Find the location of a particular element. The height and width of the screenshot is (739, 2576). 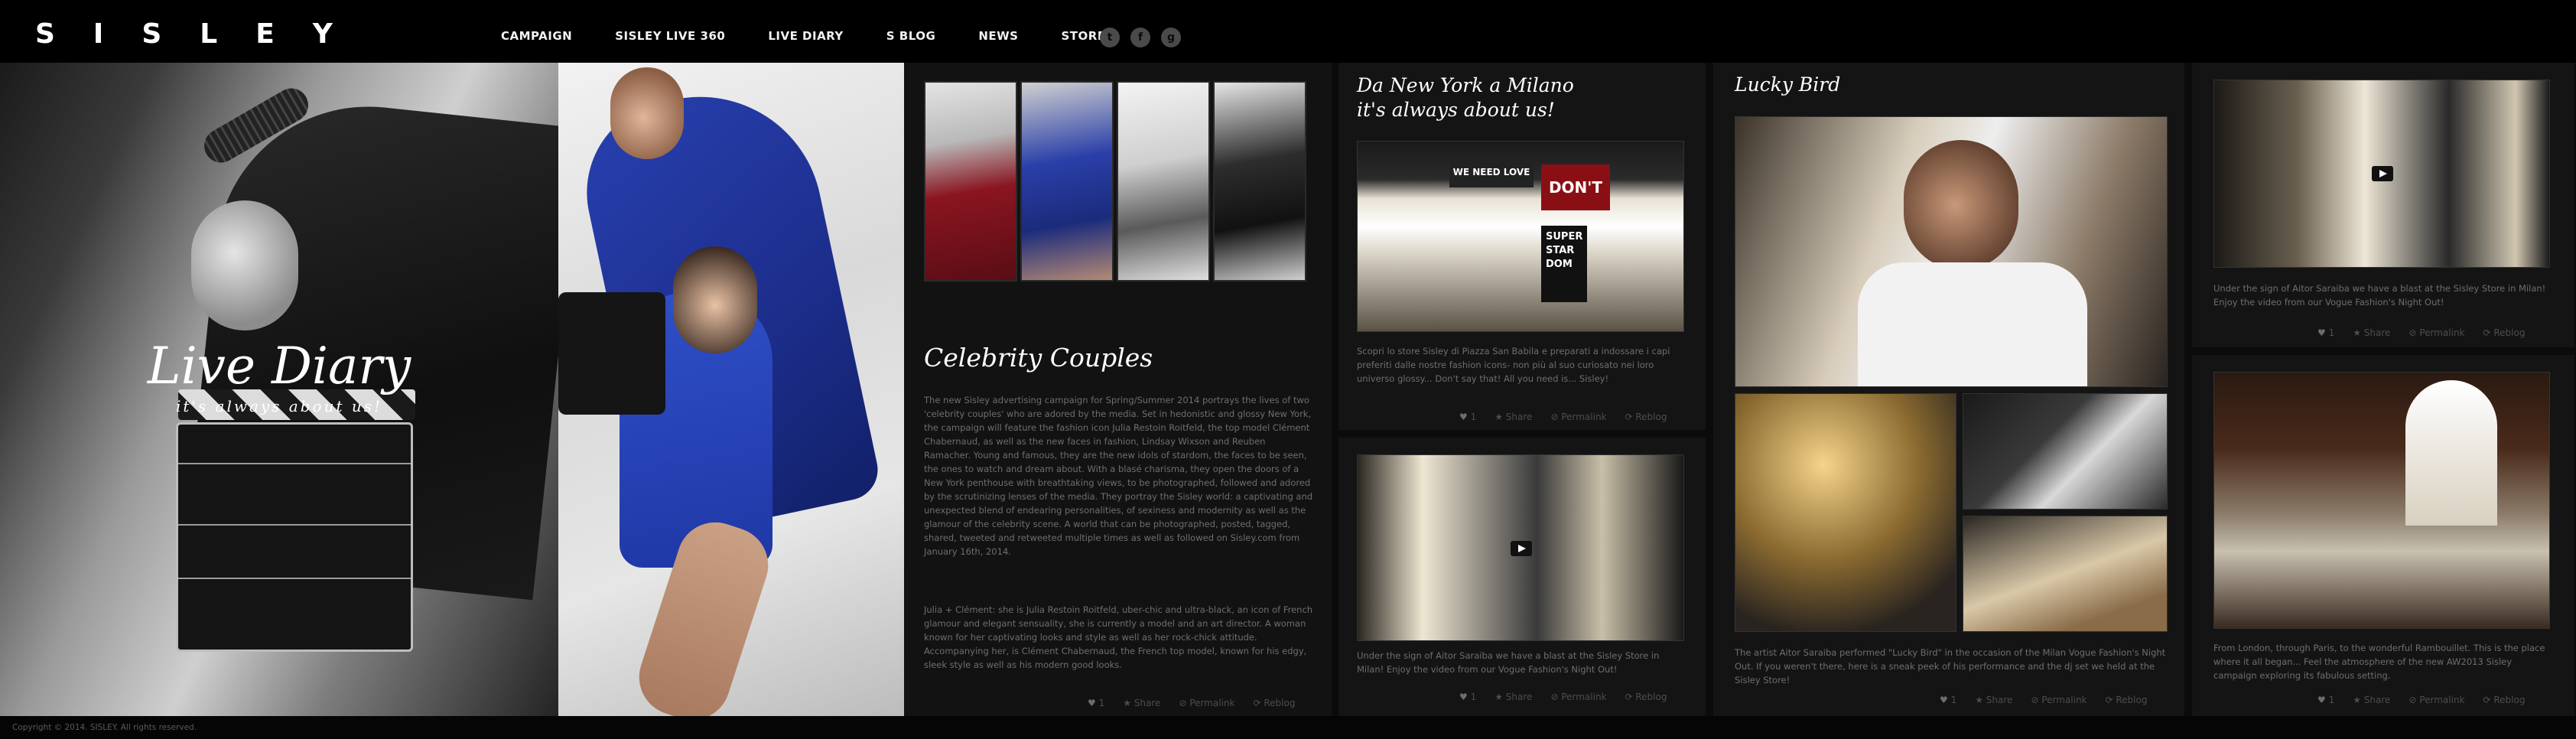

woman-head is located at coordinates (715, 299).